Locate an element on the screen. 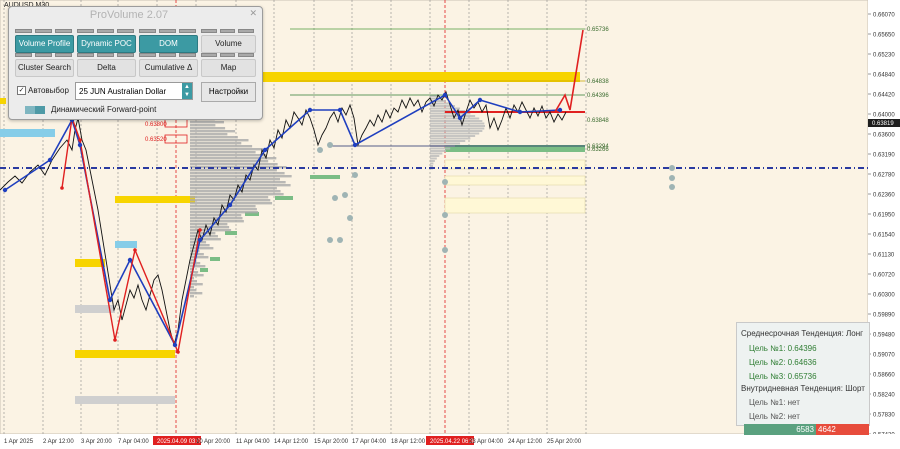 This screenshot has height=449, width=900. grey-zone is located at coordinates (125, 400).